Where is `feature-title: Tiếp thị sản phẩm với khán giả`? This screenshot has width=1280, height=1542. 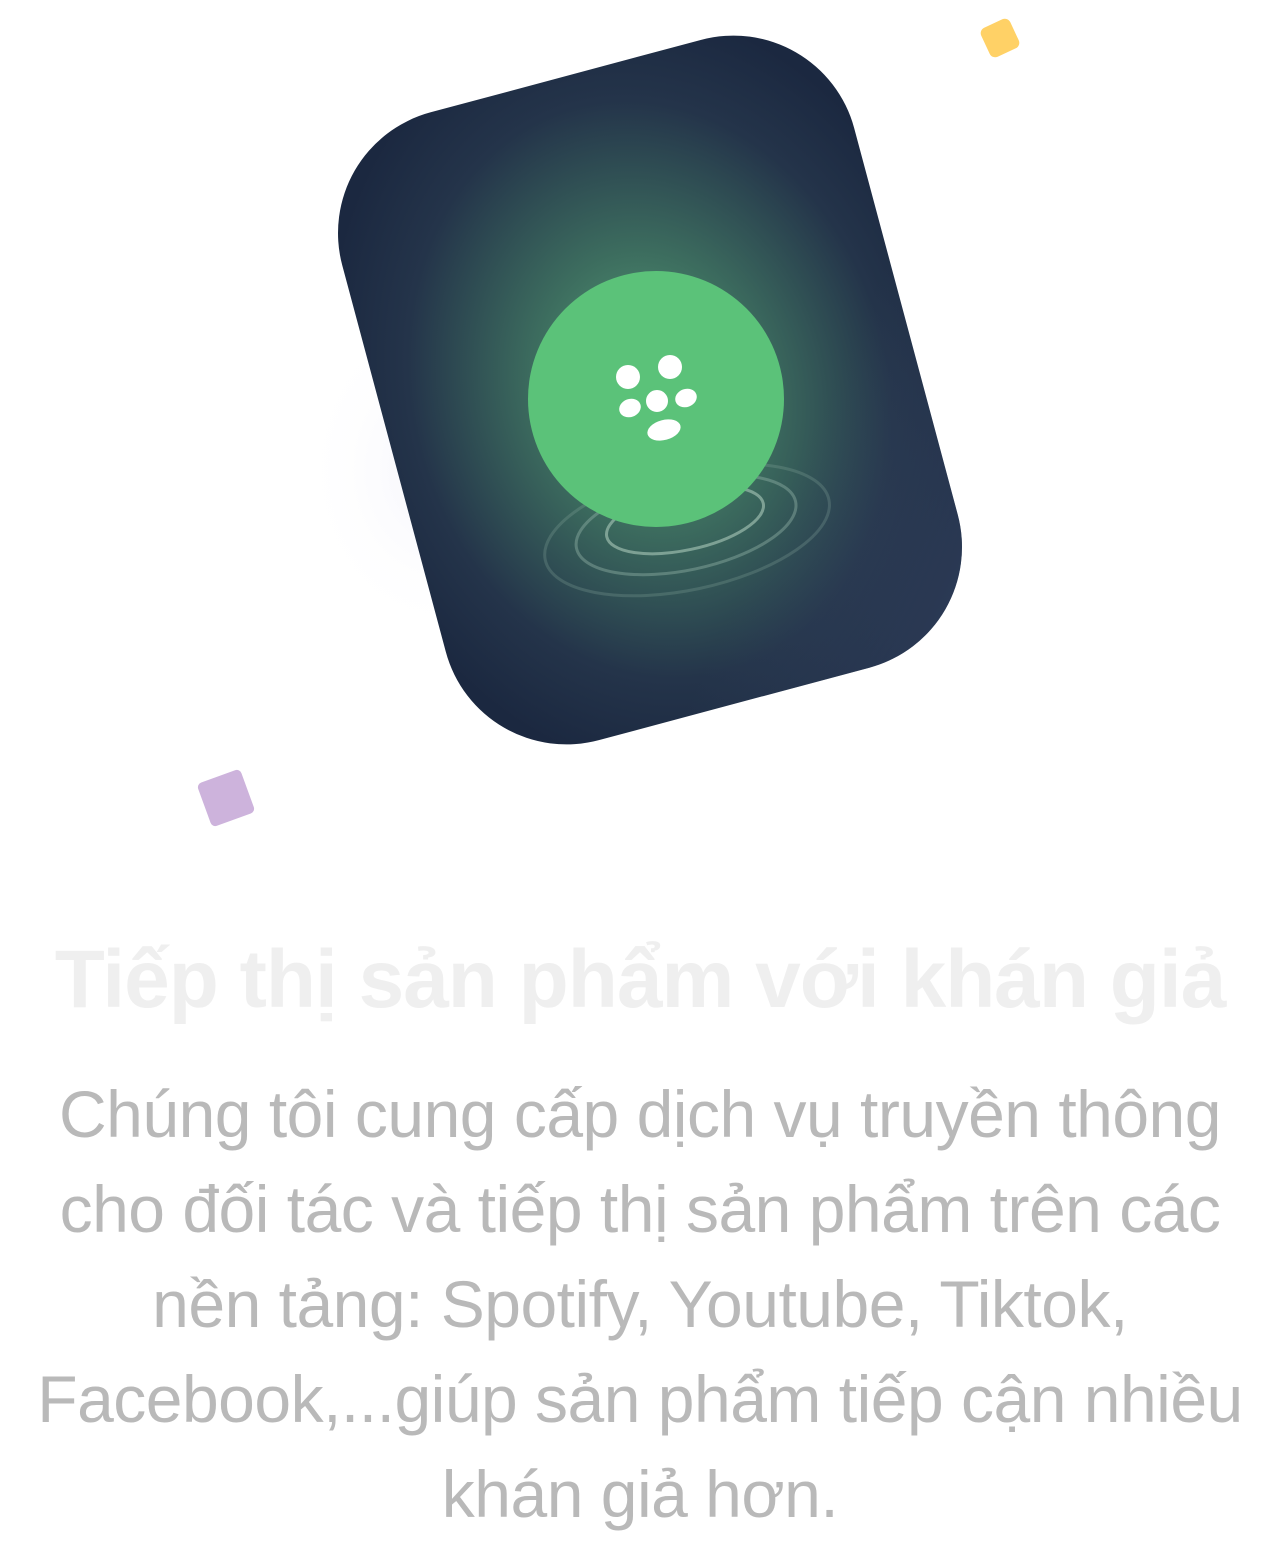 feature-title: Tiếp thị sản phẩm với khán giả is located at coordinates (640, 979).